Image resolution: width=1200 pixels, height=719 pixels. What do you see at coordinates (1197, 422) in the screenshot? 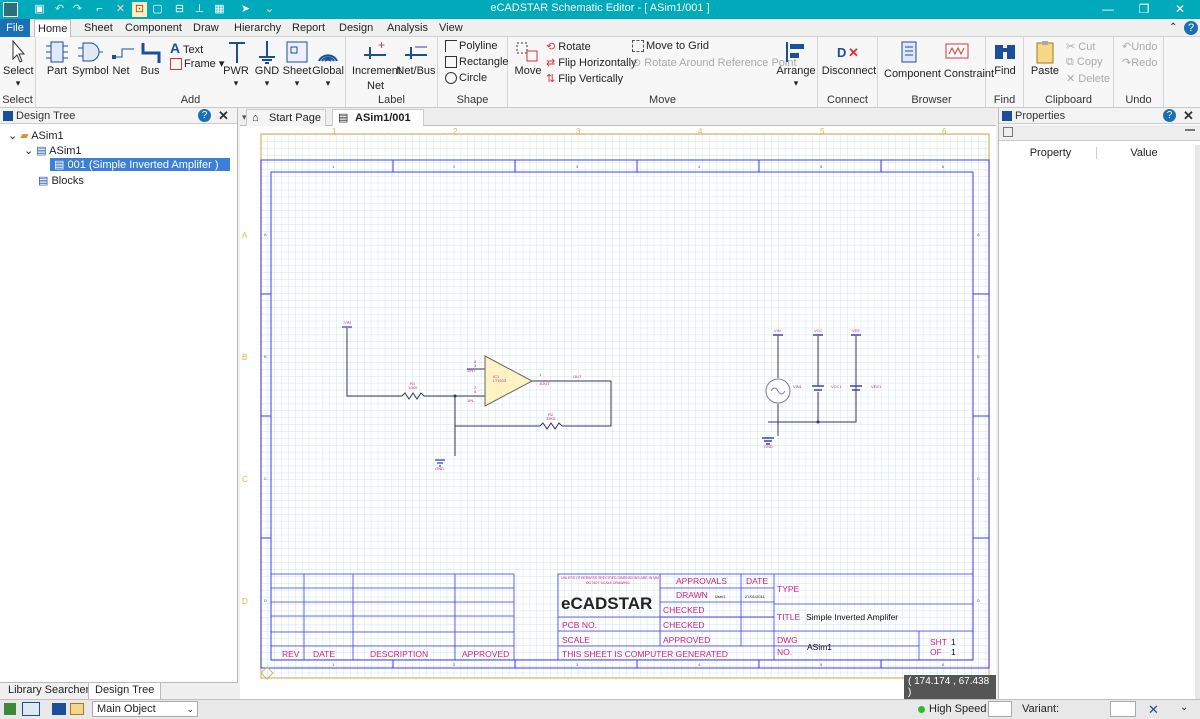
I see `properties-scrollbar` at bounding box center [1197, 422].